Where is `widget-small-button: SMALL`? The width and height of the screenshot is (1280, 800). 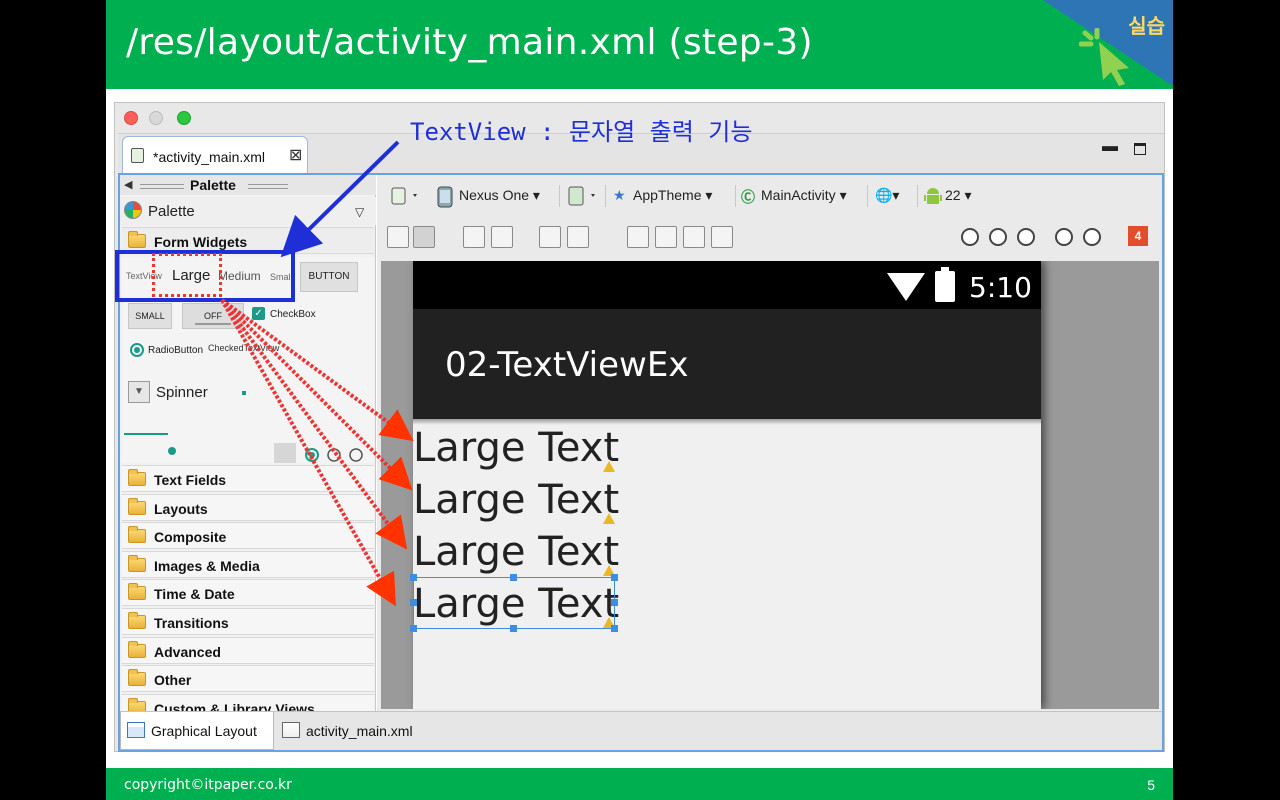
widget-small-button: SMALL is located at coordinates (150, 316).